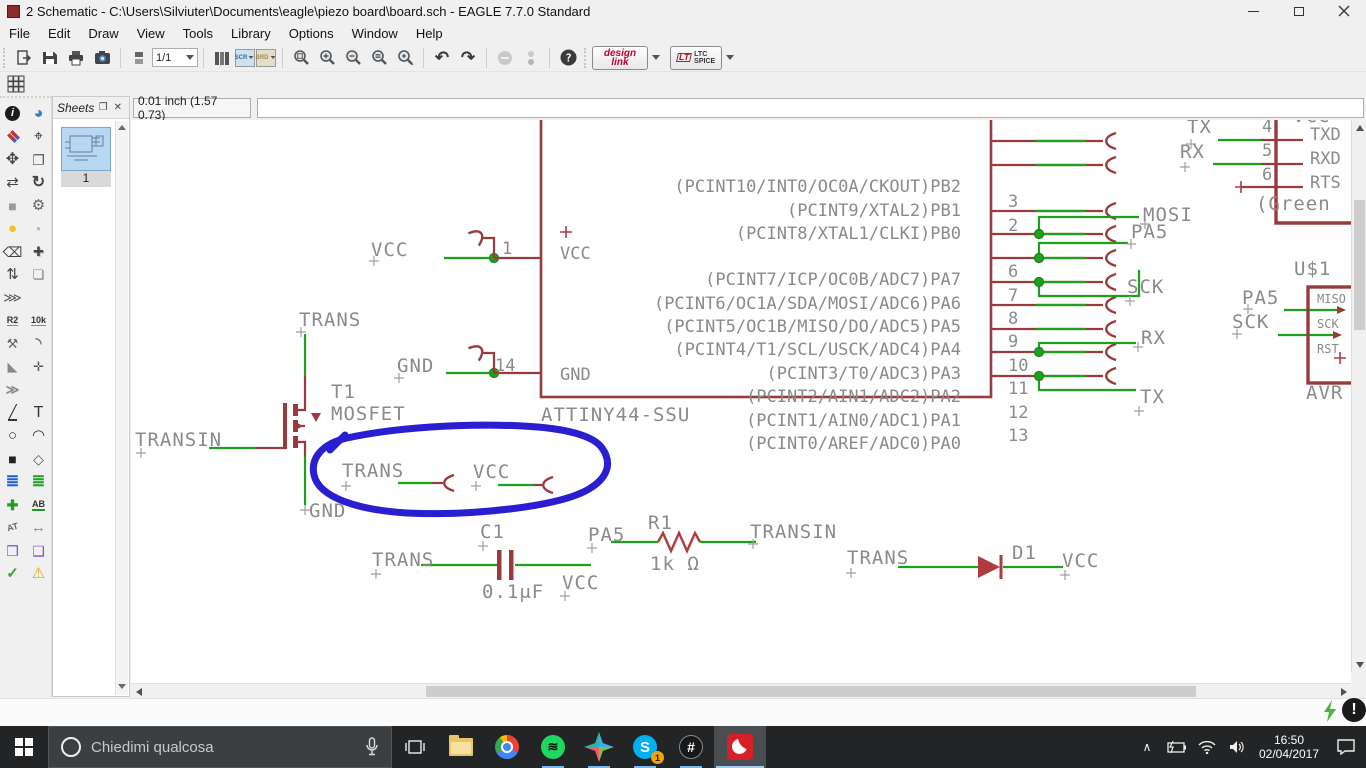 The image size is (1366, 768). I want to click on save-button, so click(50, 58).